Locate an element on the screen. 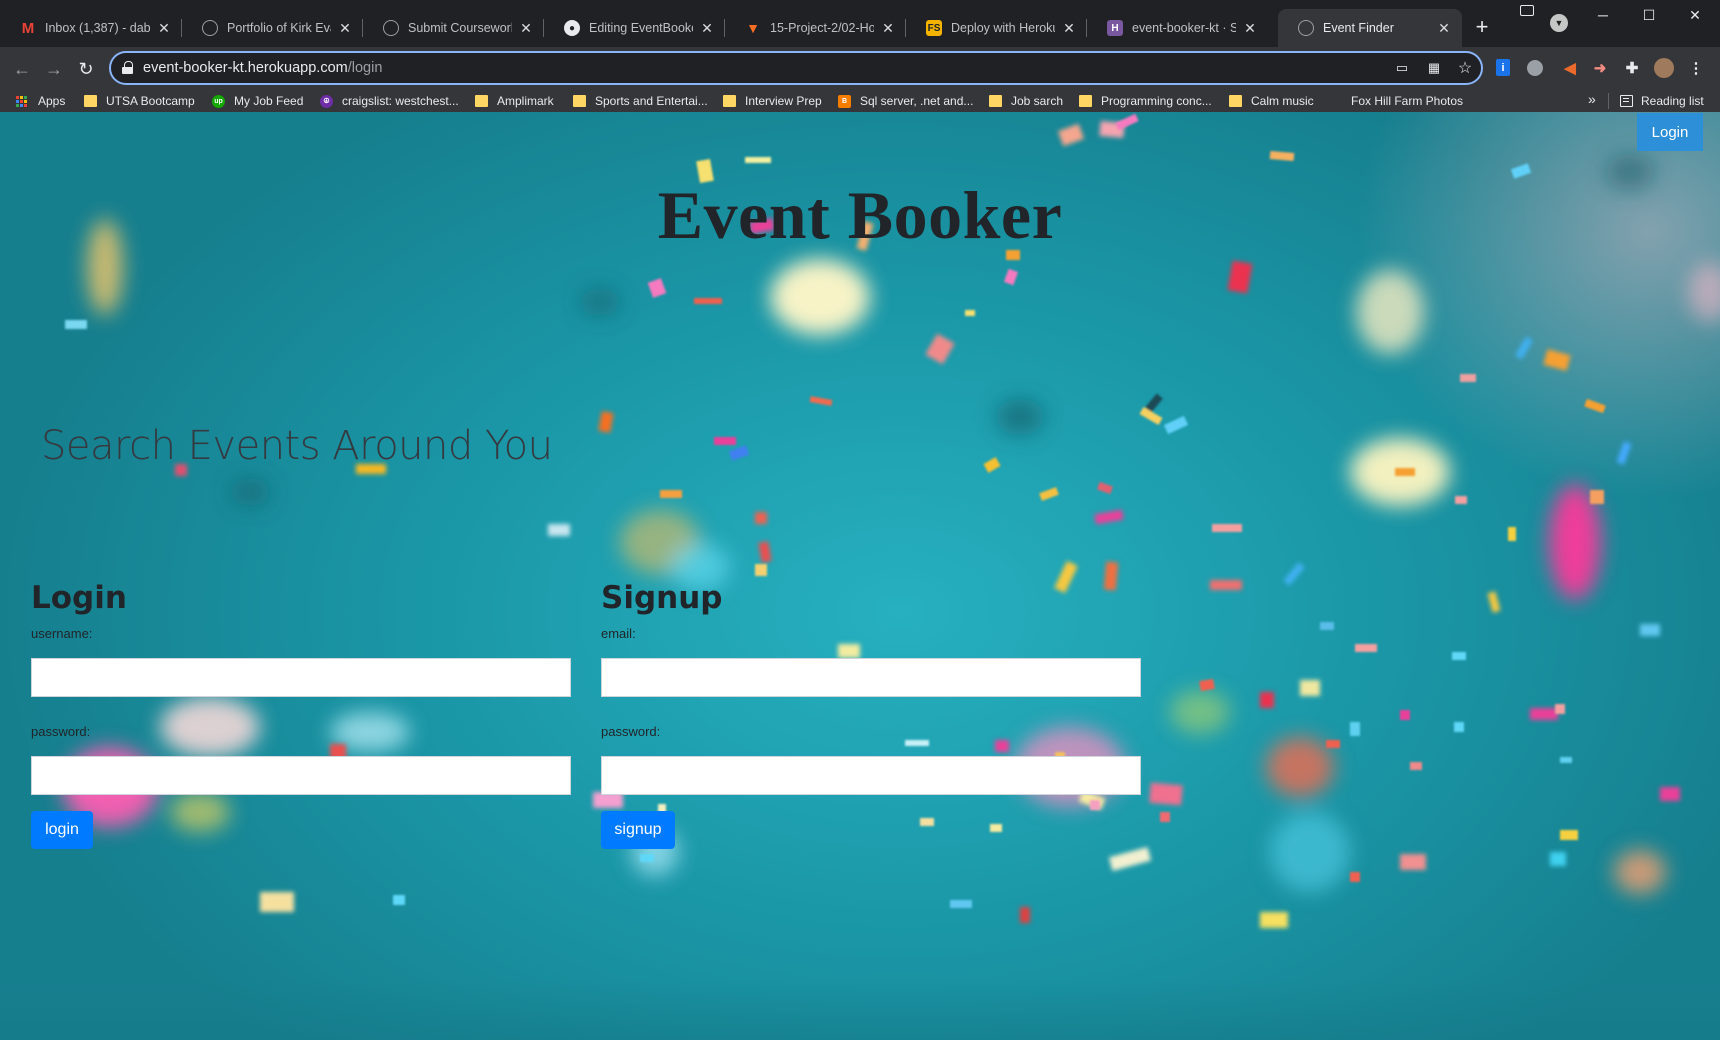  bookmark-utsa-bootcamp: UTSA Bootcamp is located at coordinates (139, 101).